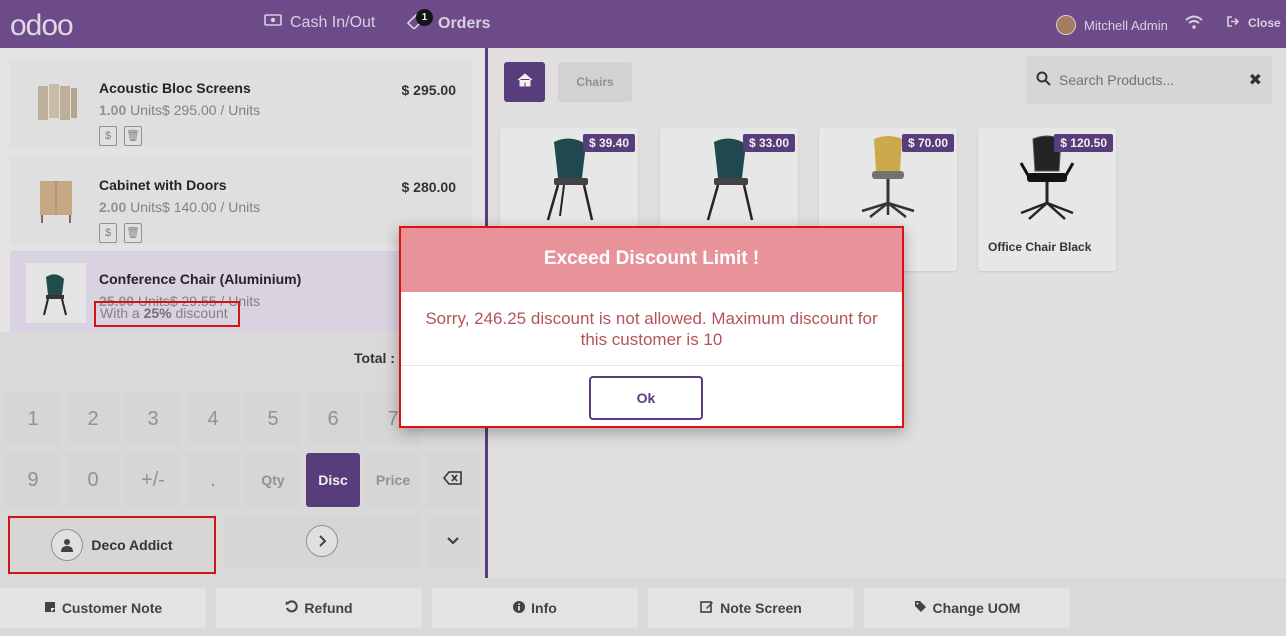  Describe the element at coordinates (1194, 22) in the screenshot. I see `wifi-icon` at that location.